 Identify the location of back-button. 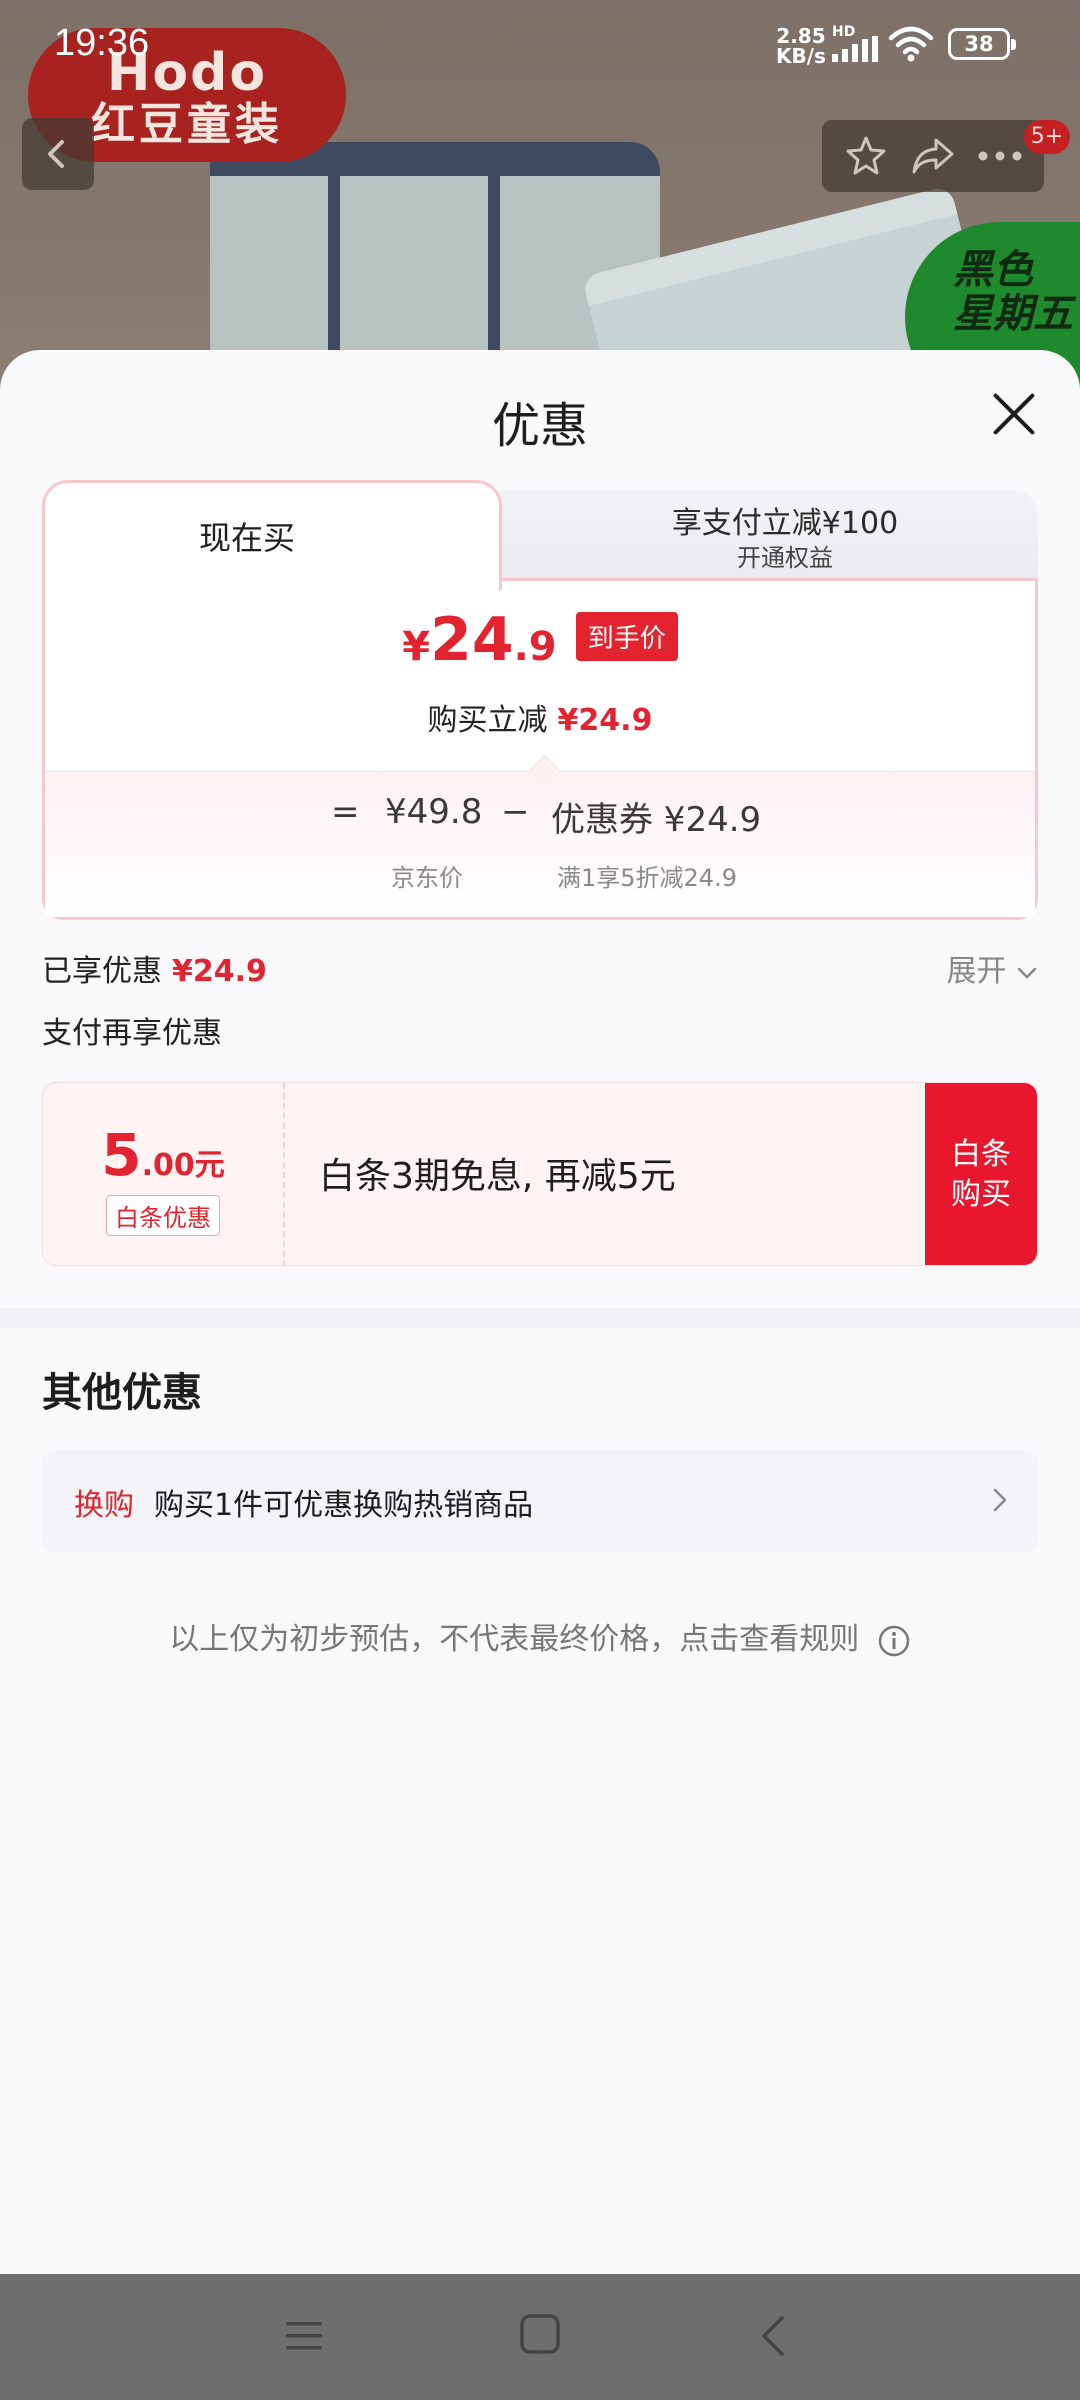
(58, 154).